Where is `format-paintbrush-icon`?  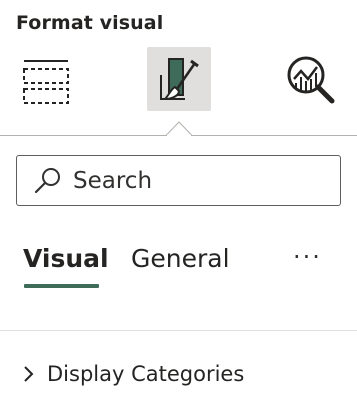
format-paintbrush-icon is located at coordinates (179, 79).